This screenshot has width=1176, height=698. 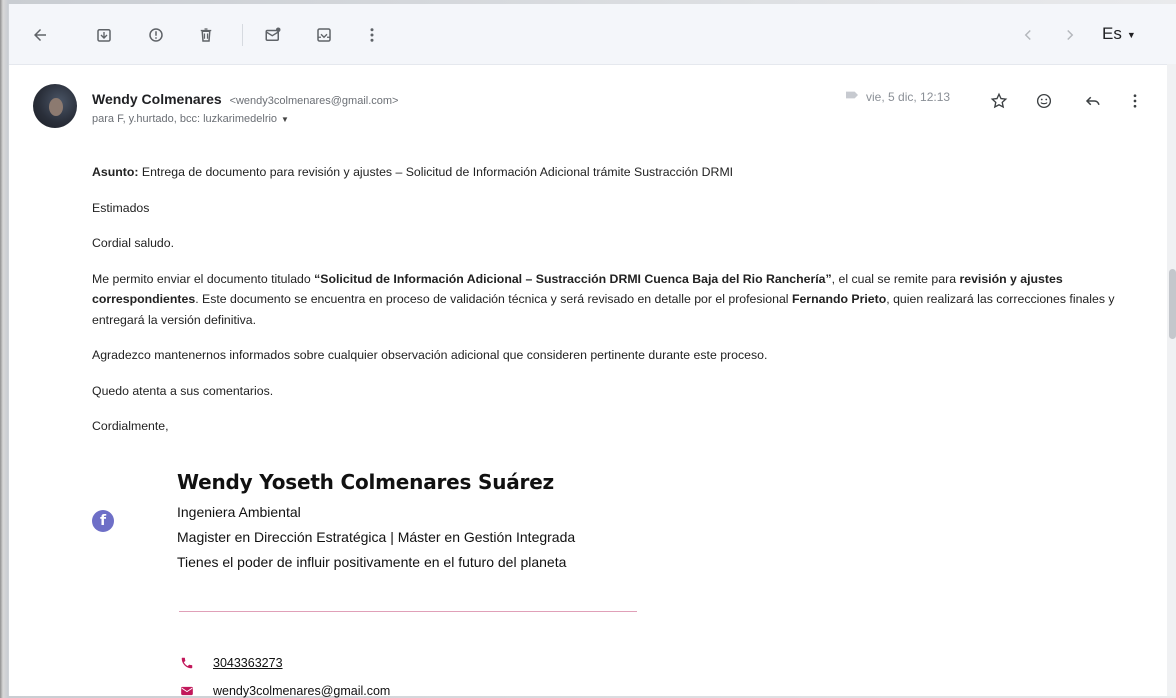 What do you see at coordinates (40, 35) in the screenshot?
I see `back-arrow-icon` at bounding box center [40, 35].